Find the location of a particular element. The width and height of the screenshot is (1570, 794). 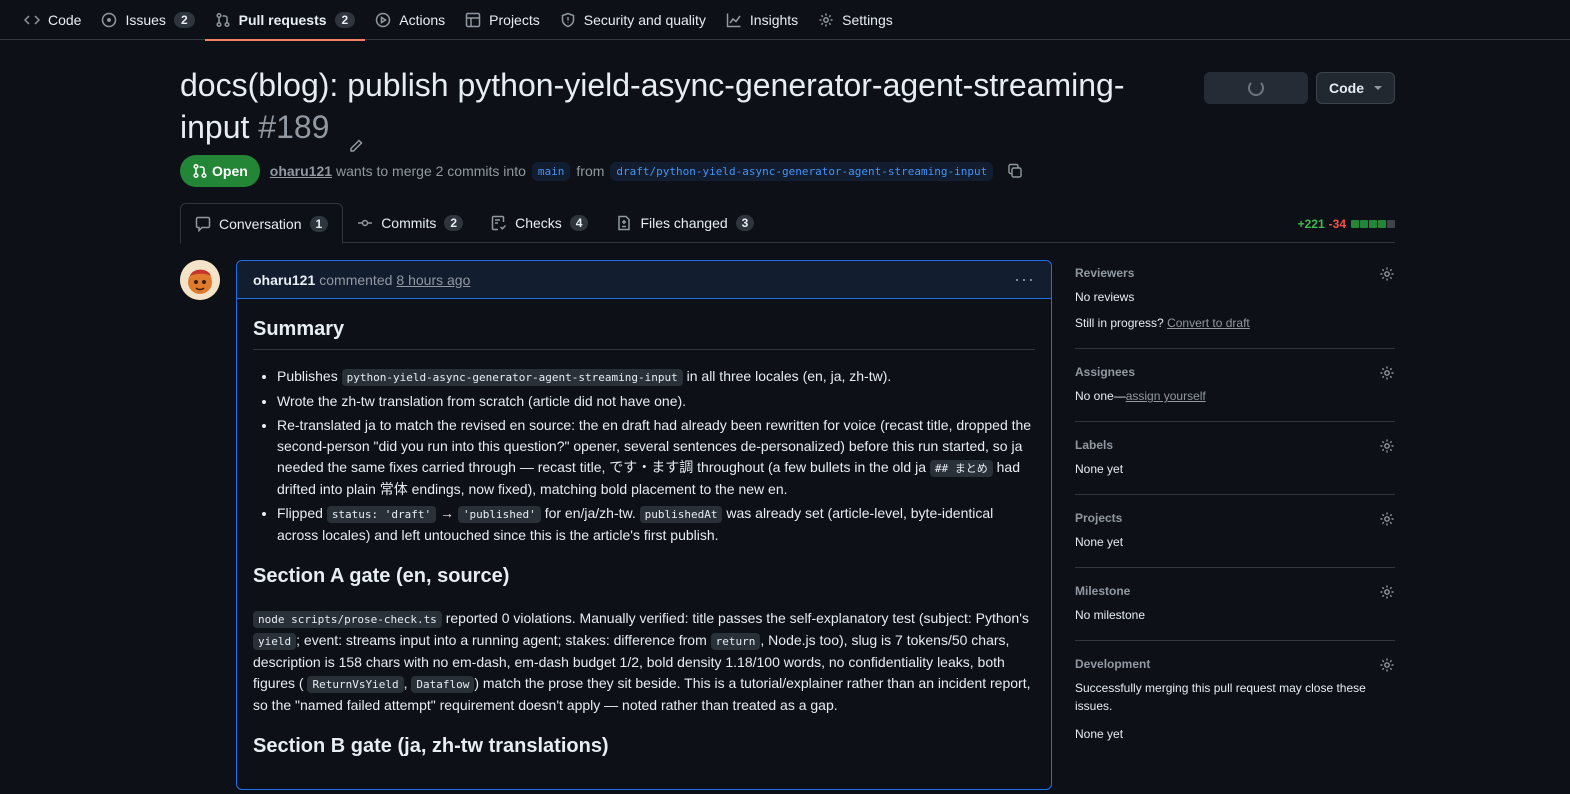

nav-insights: Insights is located at coordinates (762, 20).